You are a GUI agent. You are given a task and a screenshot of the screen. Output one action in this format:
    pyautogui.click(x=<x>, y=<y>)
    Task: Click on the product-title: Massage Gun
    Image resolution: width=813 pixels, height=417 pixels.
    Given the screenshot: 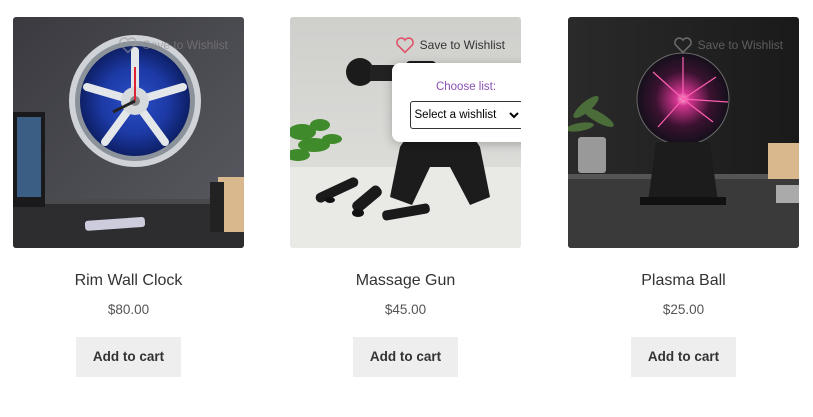 What is the action you would take?
    pyautogui.click(x=405, y=281)
    